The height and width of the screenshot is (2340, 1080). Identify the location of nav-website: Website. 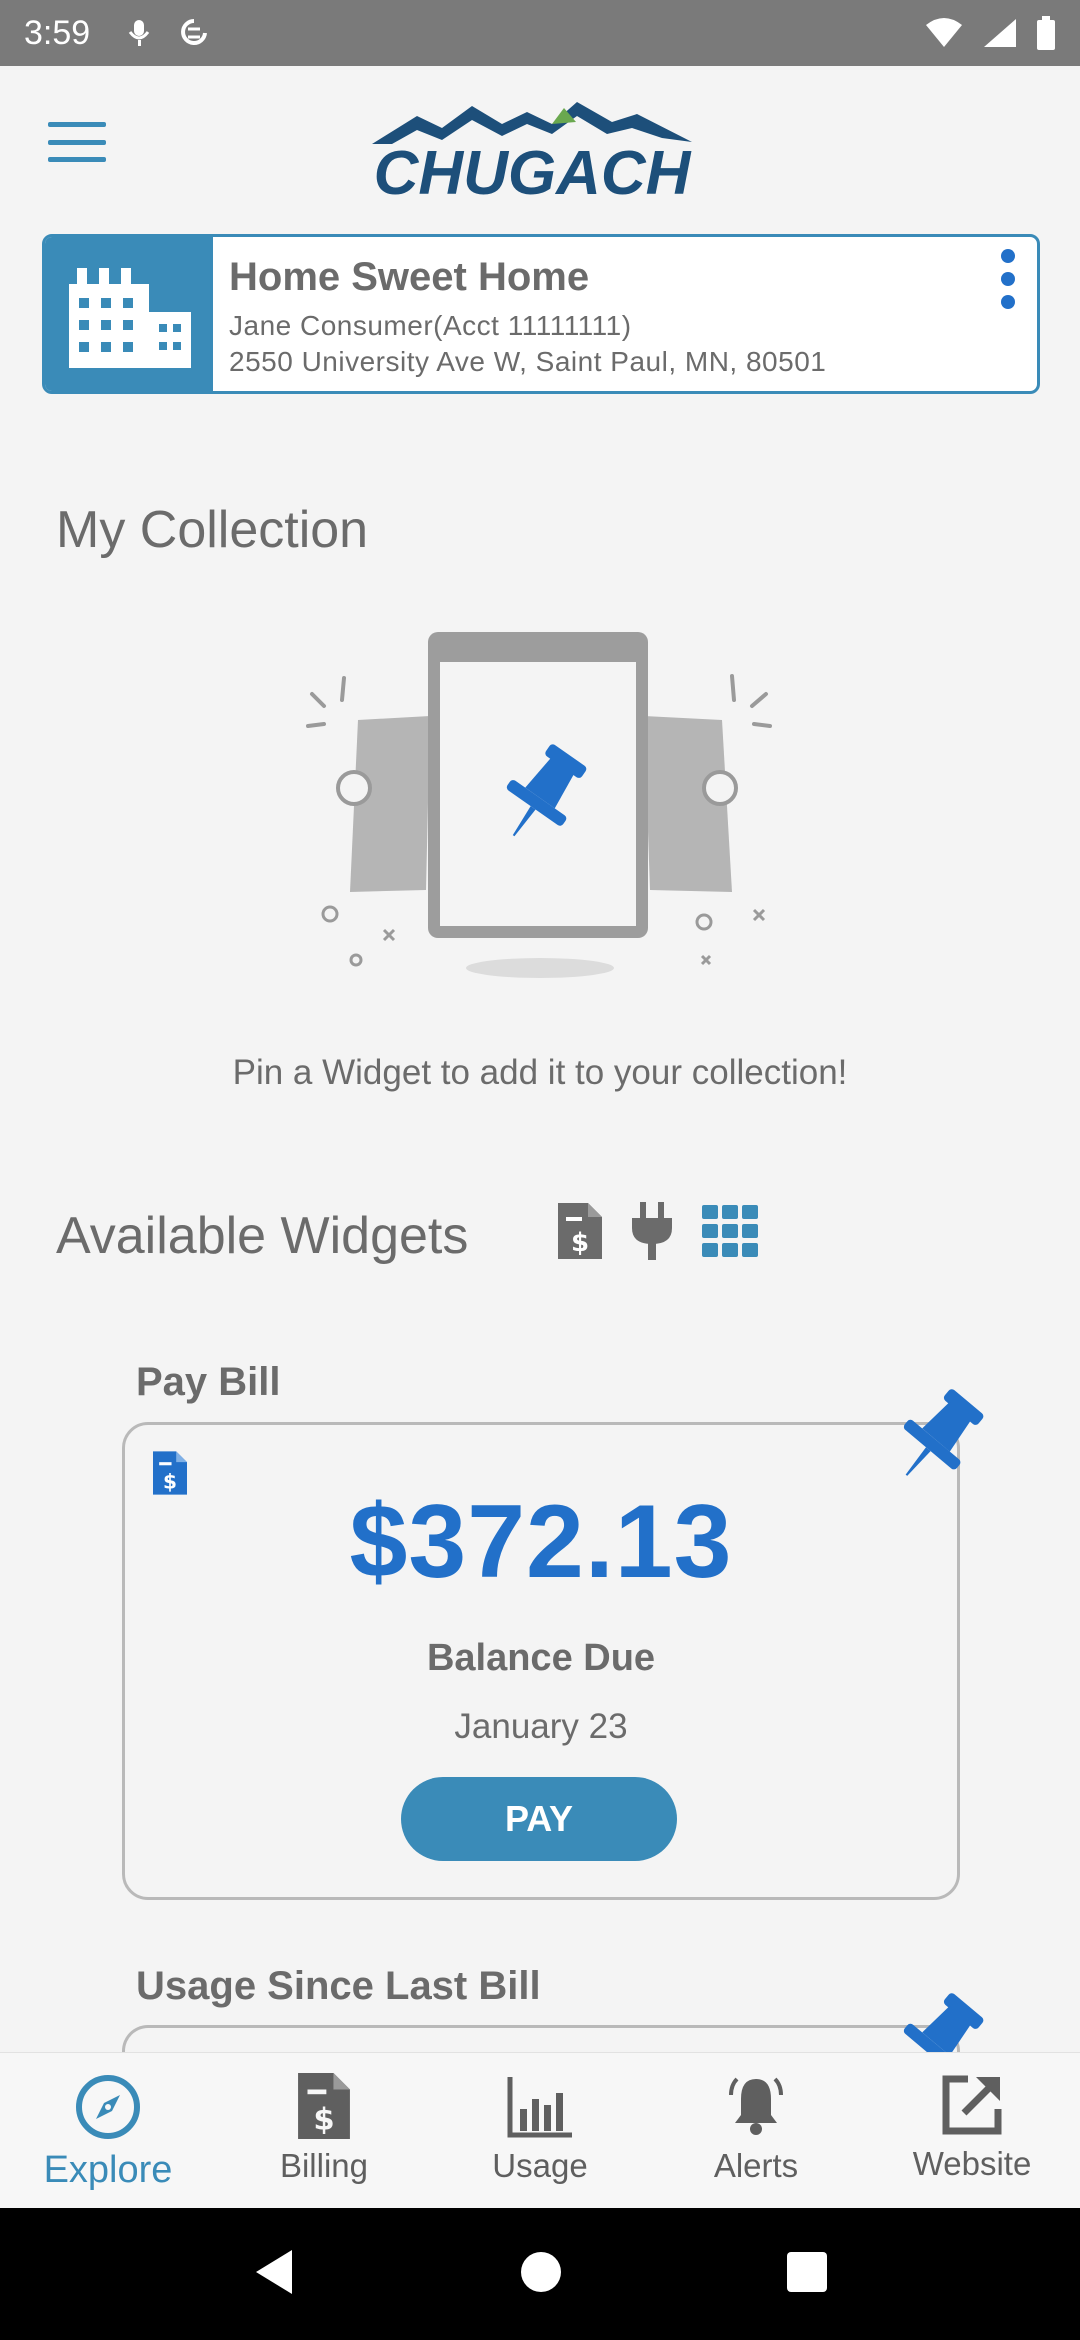
(972, 2130).